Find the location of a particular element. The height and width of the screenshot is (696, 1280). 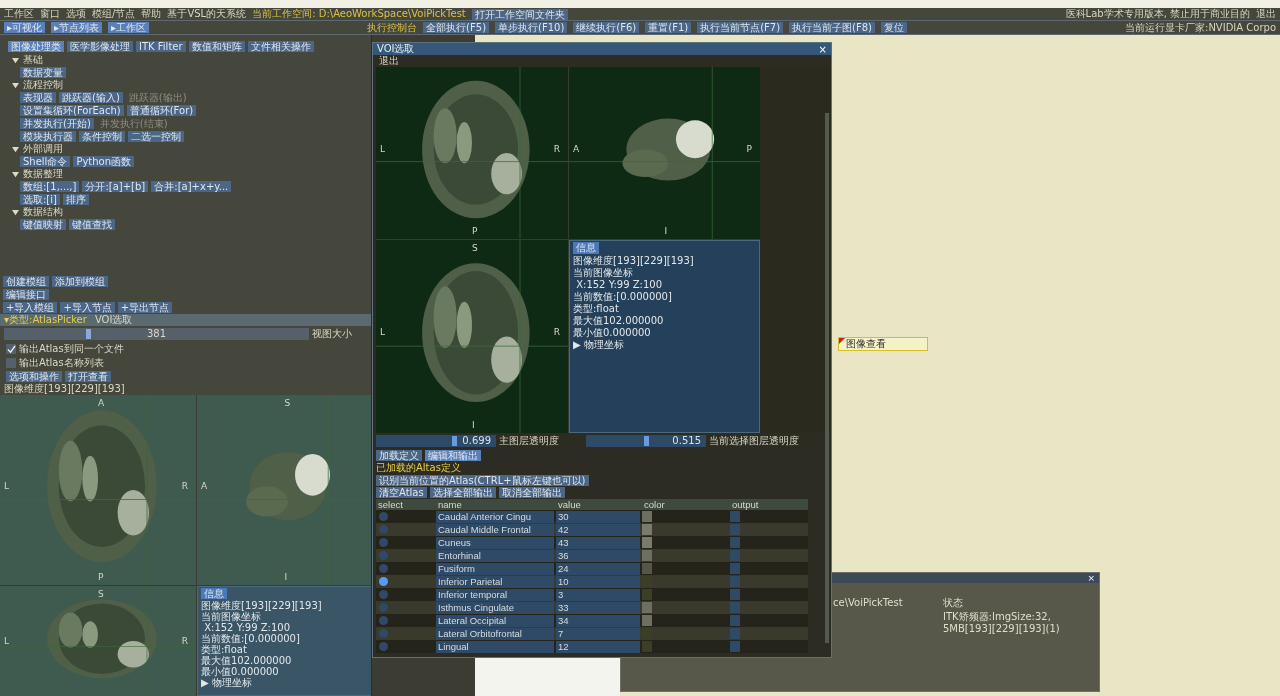

opacity-slider: 0.699 is located at coordinates (436, 441).